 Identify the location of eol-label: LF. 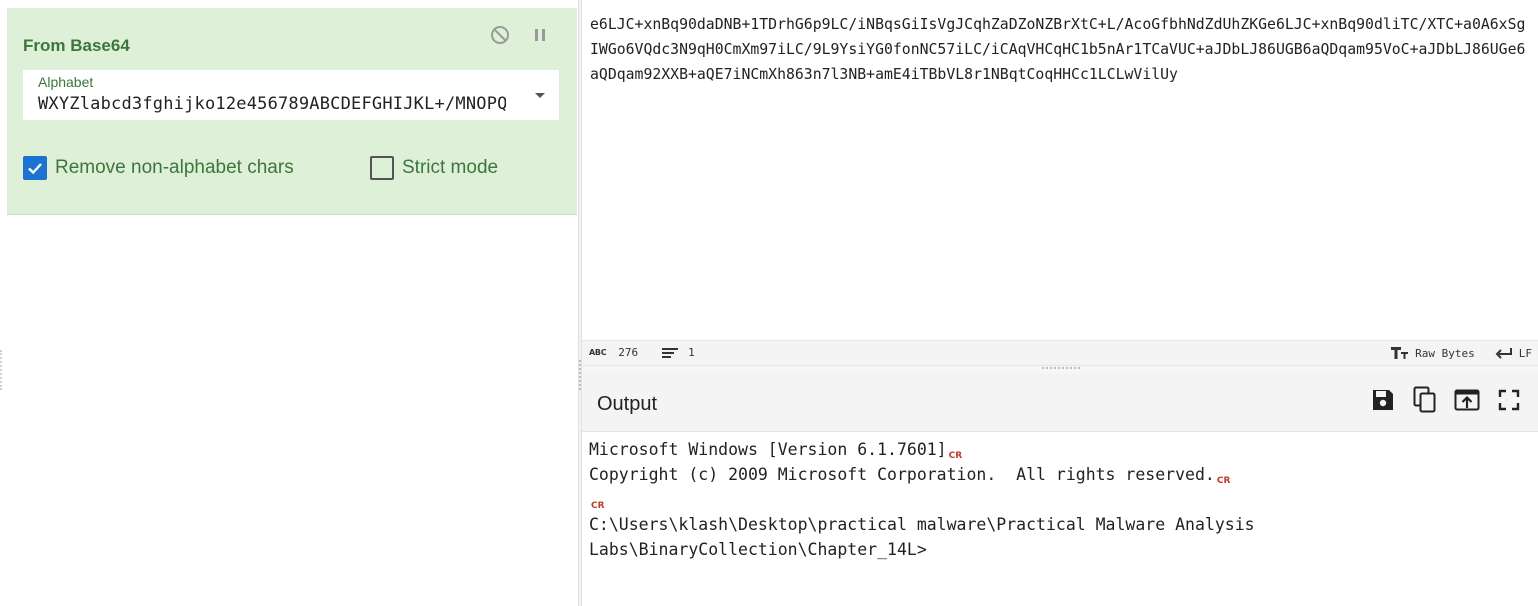
(1525, 353).